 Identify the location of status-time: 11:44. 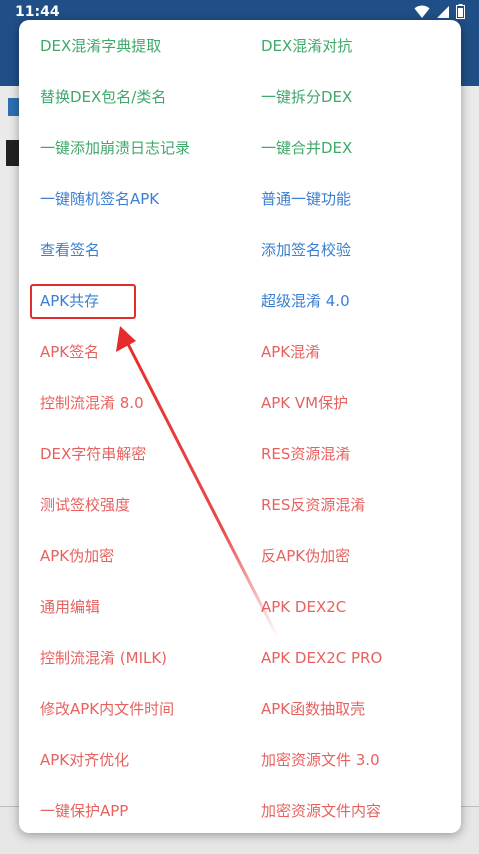
(37, 12).